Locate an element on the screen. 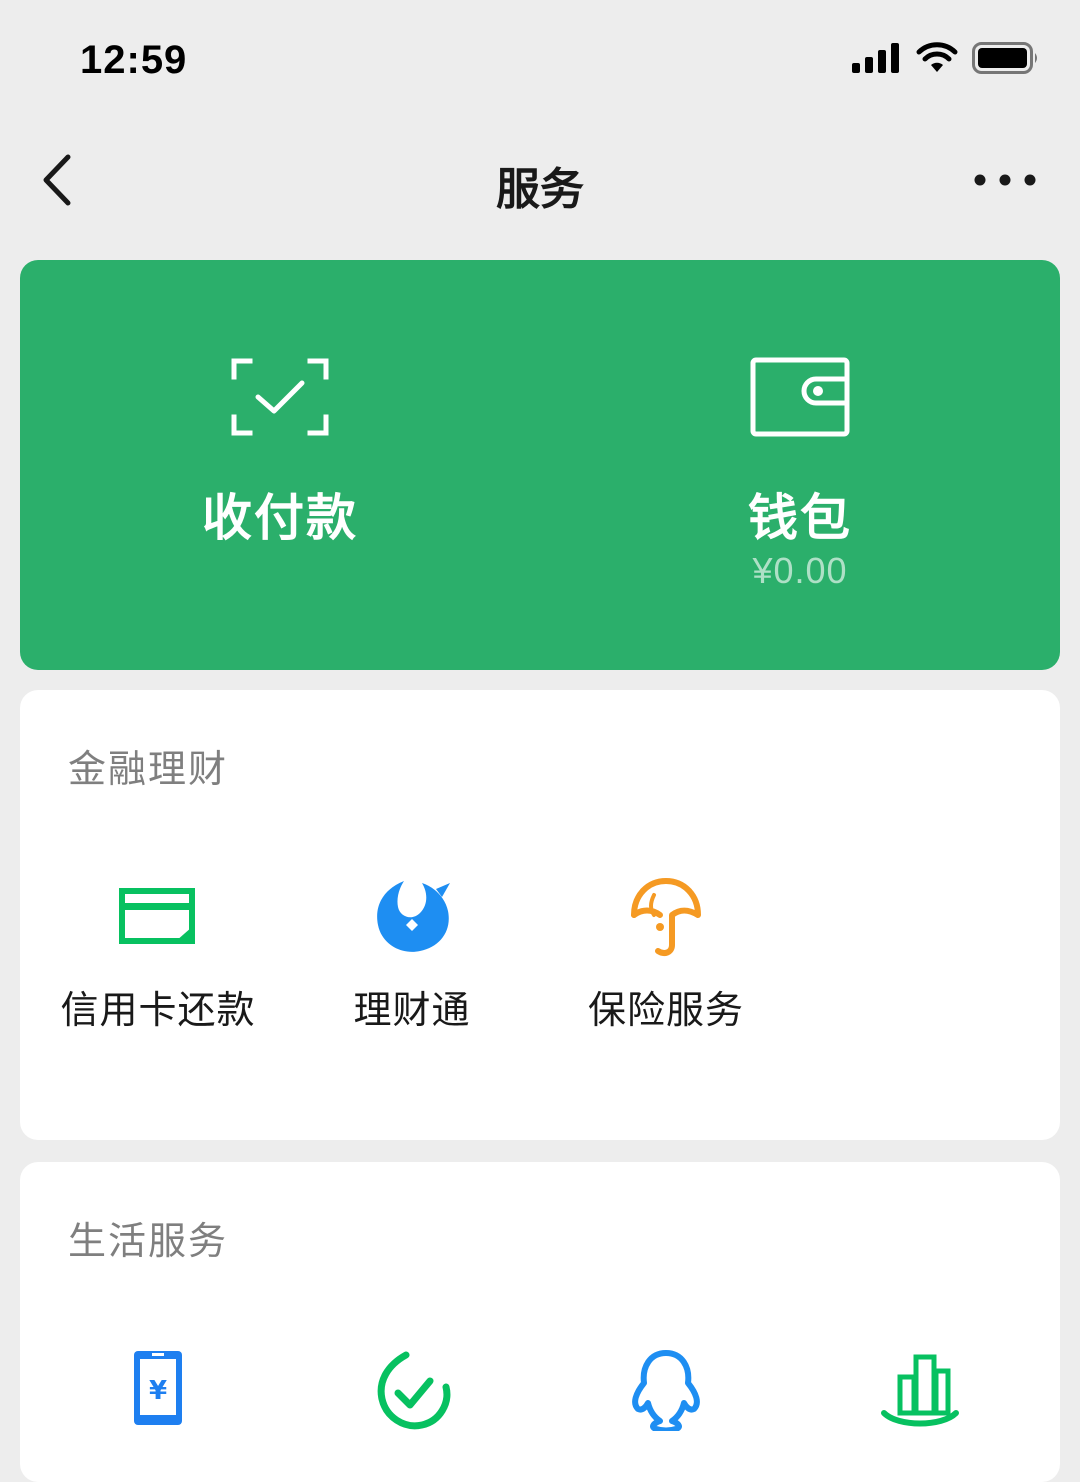 The image size is (1080, 1482). insurance-umbrella-icon is located at coordinates (666, 917).